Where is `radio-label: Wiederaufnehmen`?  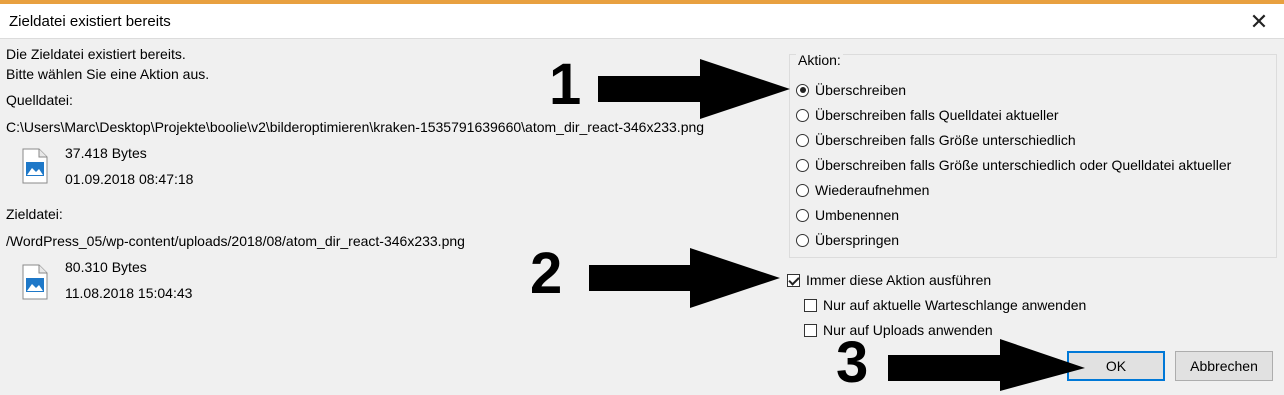 radio-label: Wiederaufnehmen is located at coordinates (872, 190).